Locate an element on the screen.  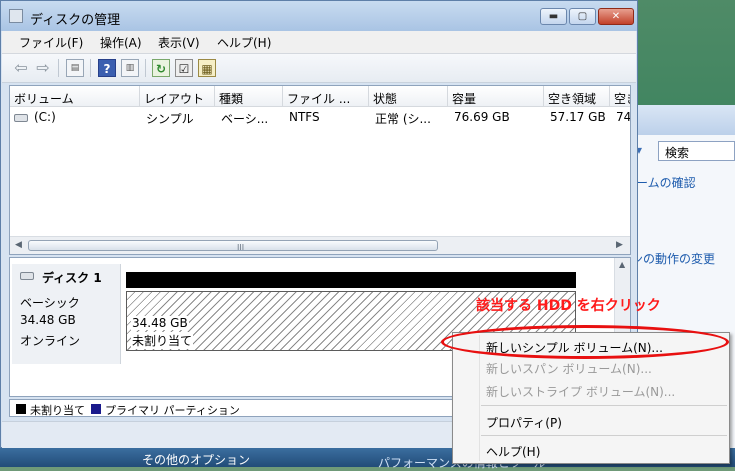
annotation-text: 該当する HDD を右クリック is located at coordinates (568, 306).